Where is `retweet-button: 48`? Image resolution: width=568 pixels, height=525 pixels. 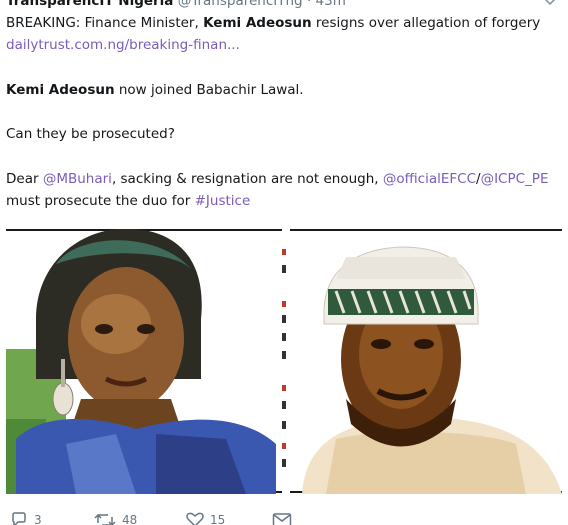
retweet-button: 48 is located at coordinates (115, 518).